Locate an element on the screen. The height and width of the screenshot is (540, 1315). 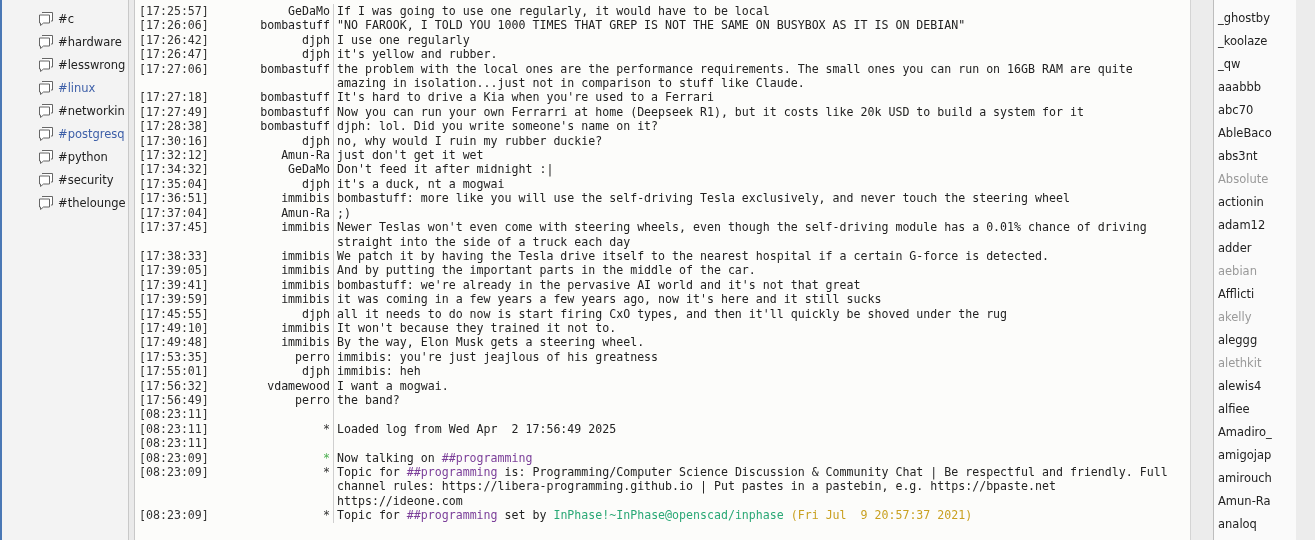
message-text: just don't get it wet is located at coordinates (410, 155).